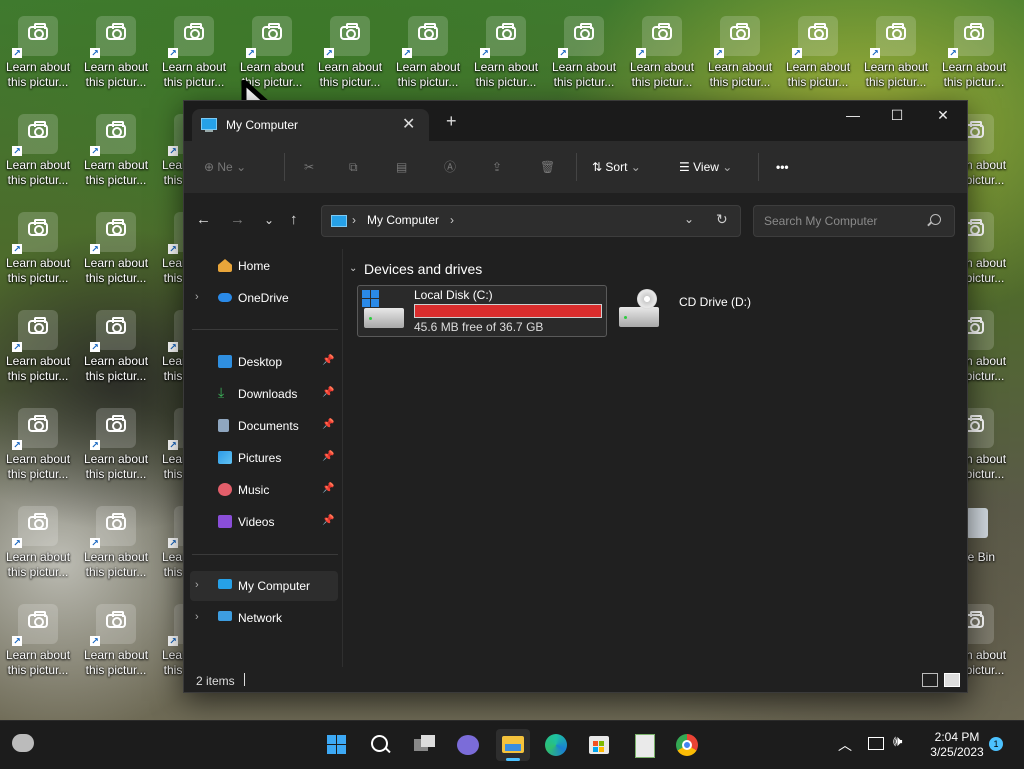 This screenshot has height=769, width=1024. What do you see at coordinates (310, 125) in the screenshot?
I see `tab-my-computer: My Computer ✕` at bounding box center [310, 125].